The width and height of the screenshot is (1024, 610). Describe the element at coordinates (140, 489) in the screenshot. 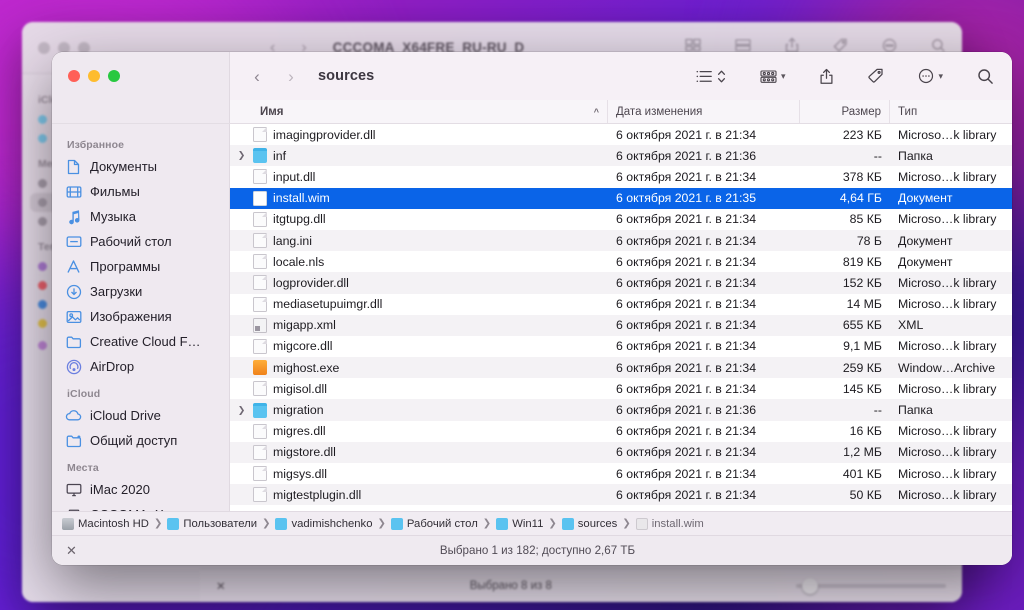

I see `sidebar-item-imac-2020: iMac 2020` at that location.